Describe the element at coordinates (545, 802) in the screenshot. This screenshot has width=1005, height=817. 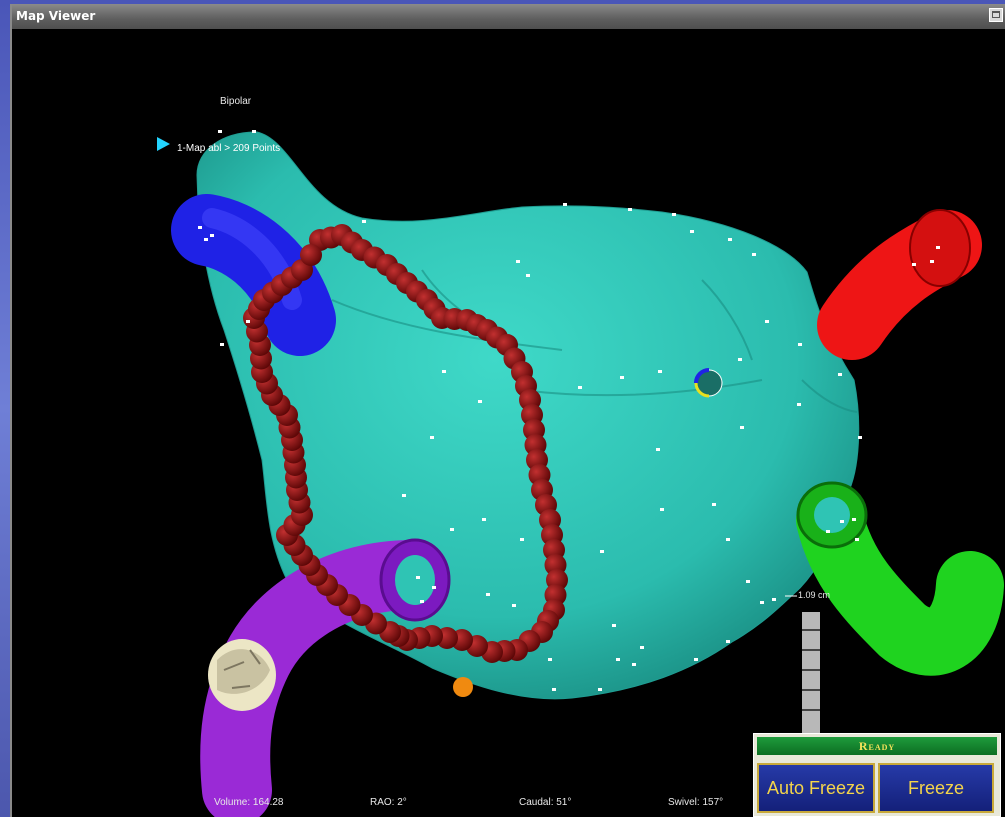
I see `caudal-readout: Caudal: 51°` at that location.